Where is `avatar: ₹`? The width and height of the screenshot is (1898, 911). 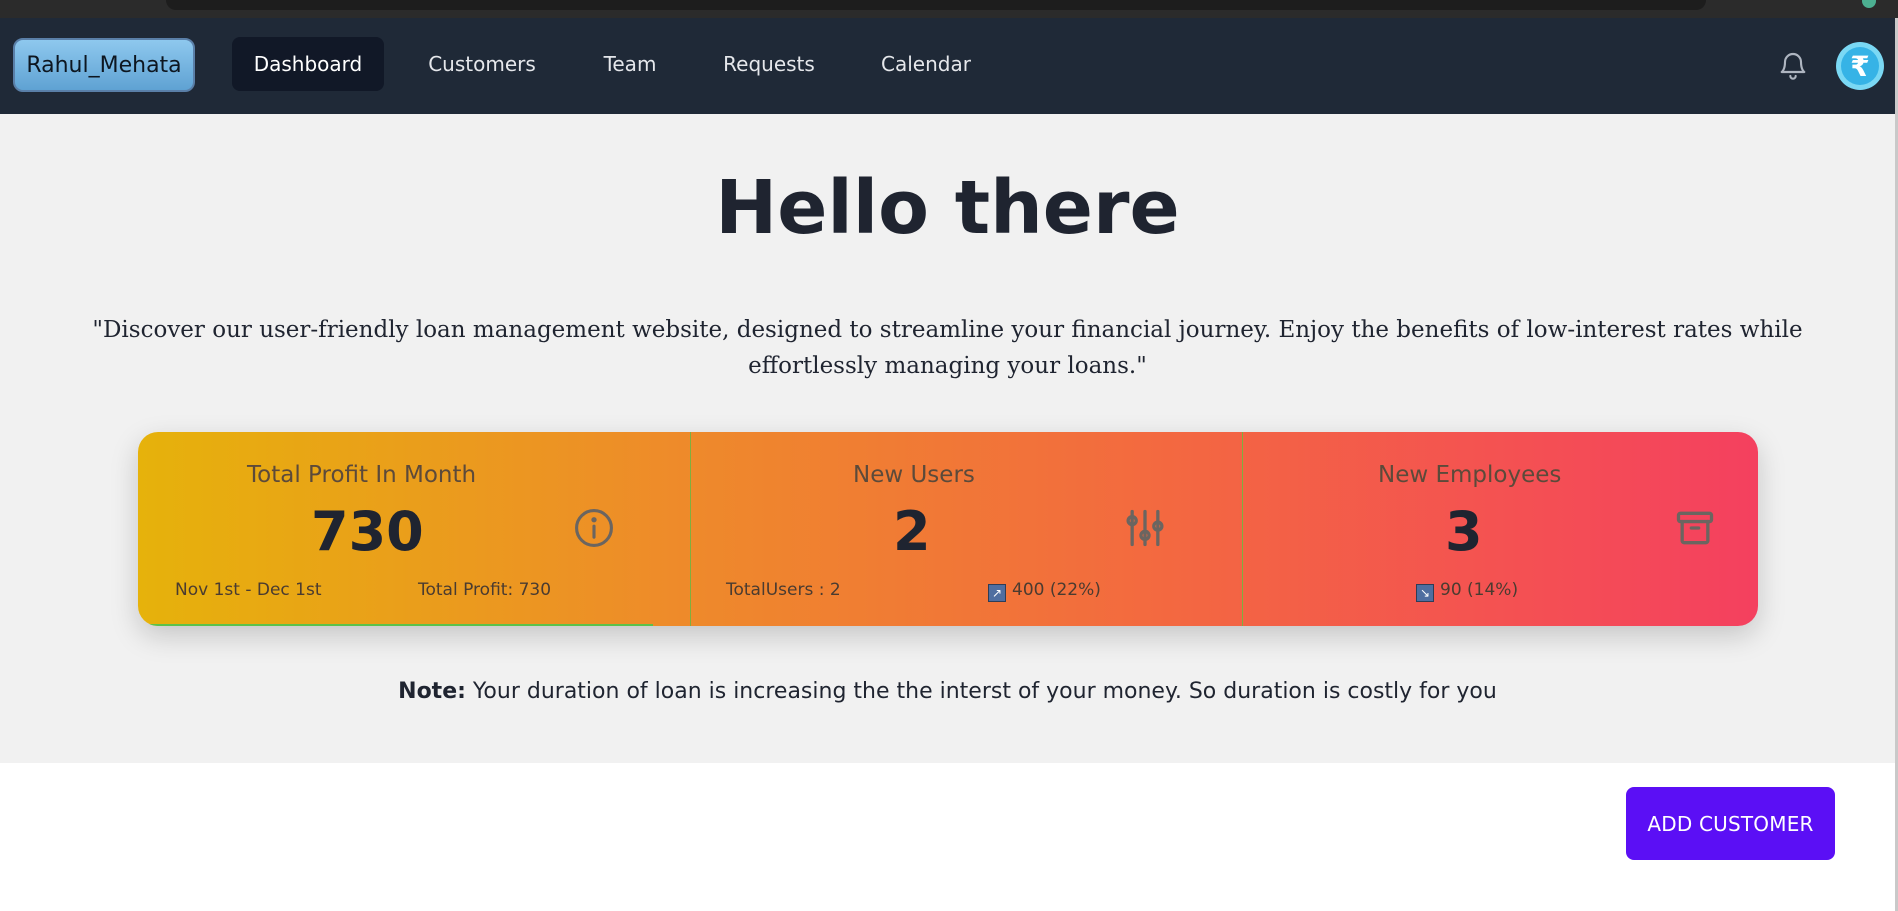 avatar: ₹ is located at coordinates (1860, 66).